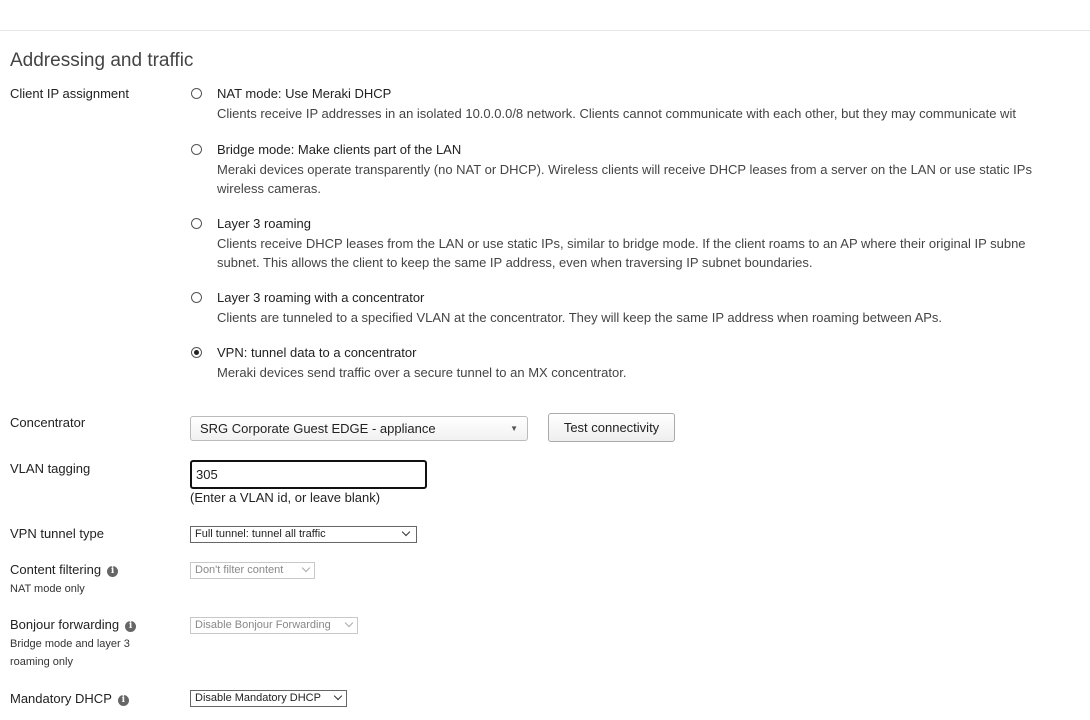  What do you see at coordinates (318, 428) in the screenshot?
I see `concentrator-selected-value: SRG Corporate Guest EDGE - appliance` at bounding box center [318, 428].